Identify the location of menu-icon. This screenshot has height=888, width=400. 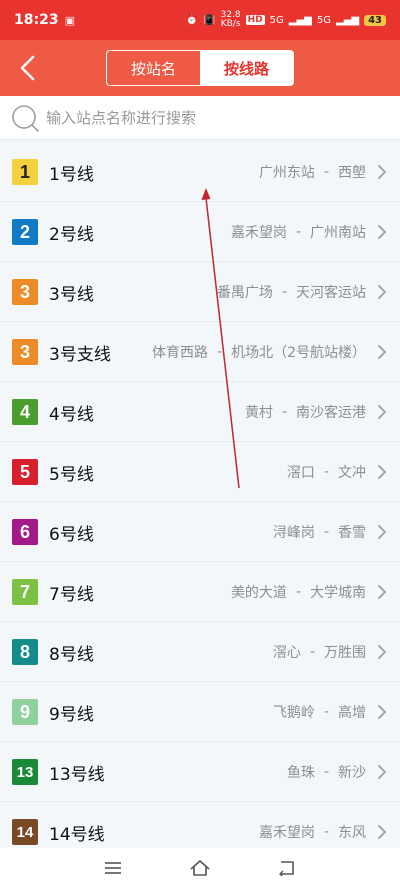
(113, 868).